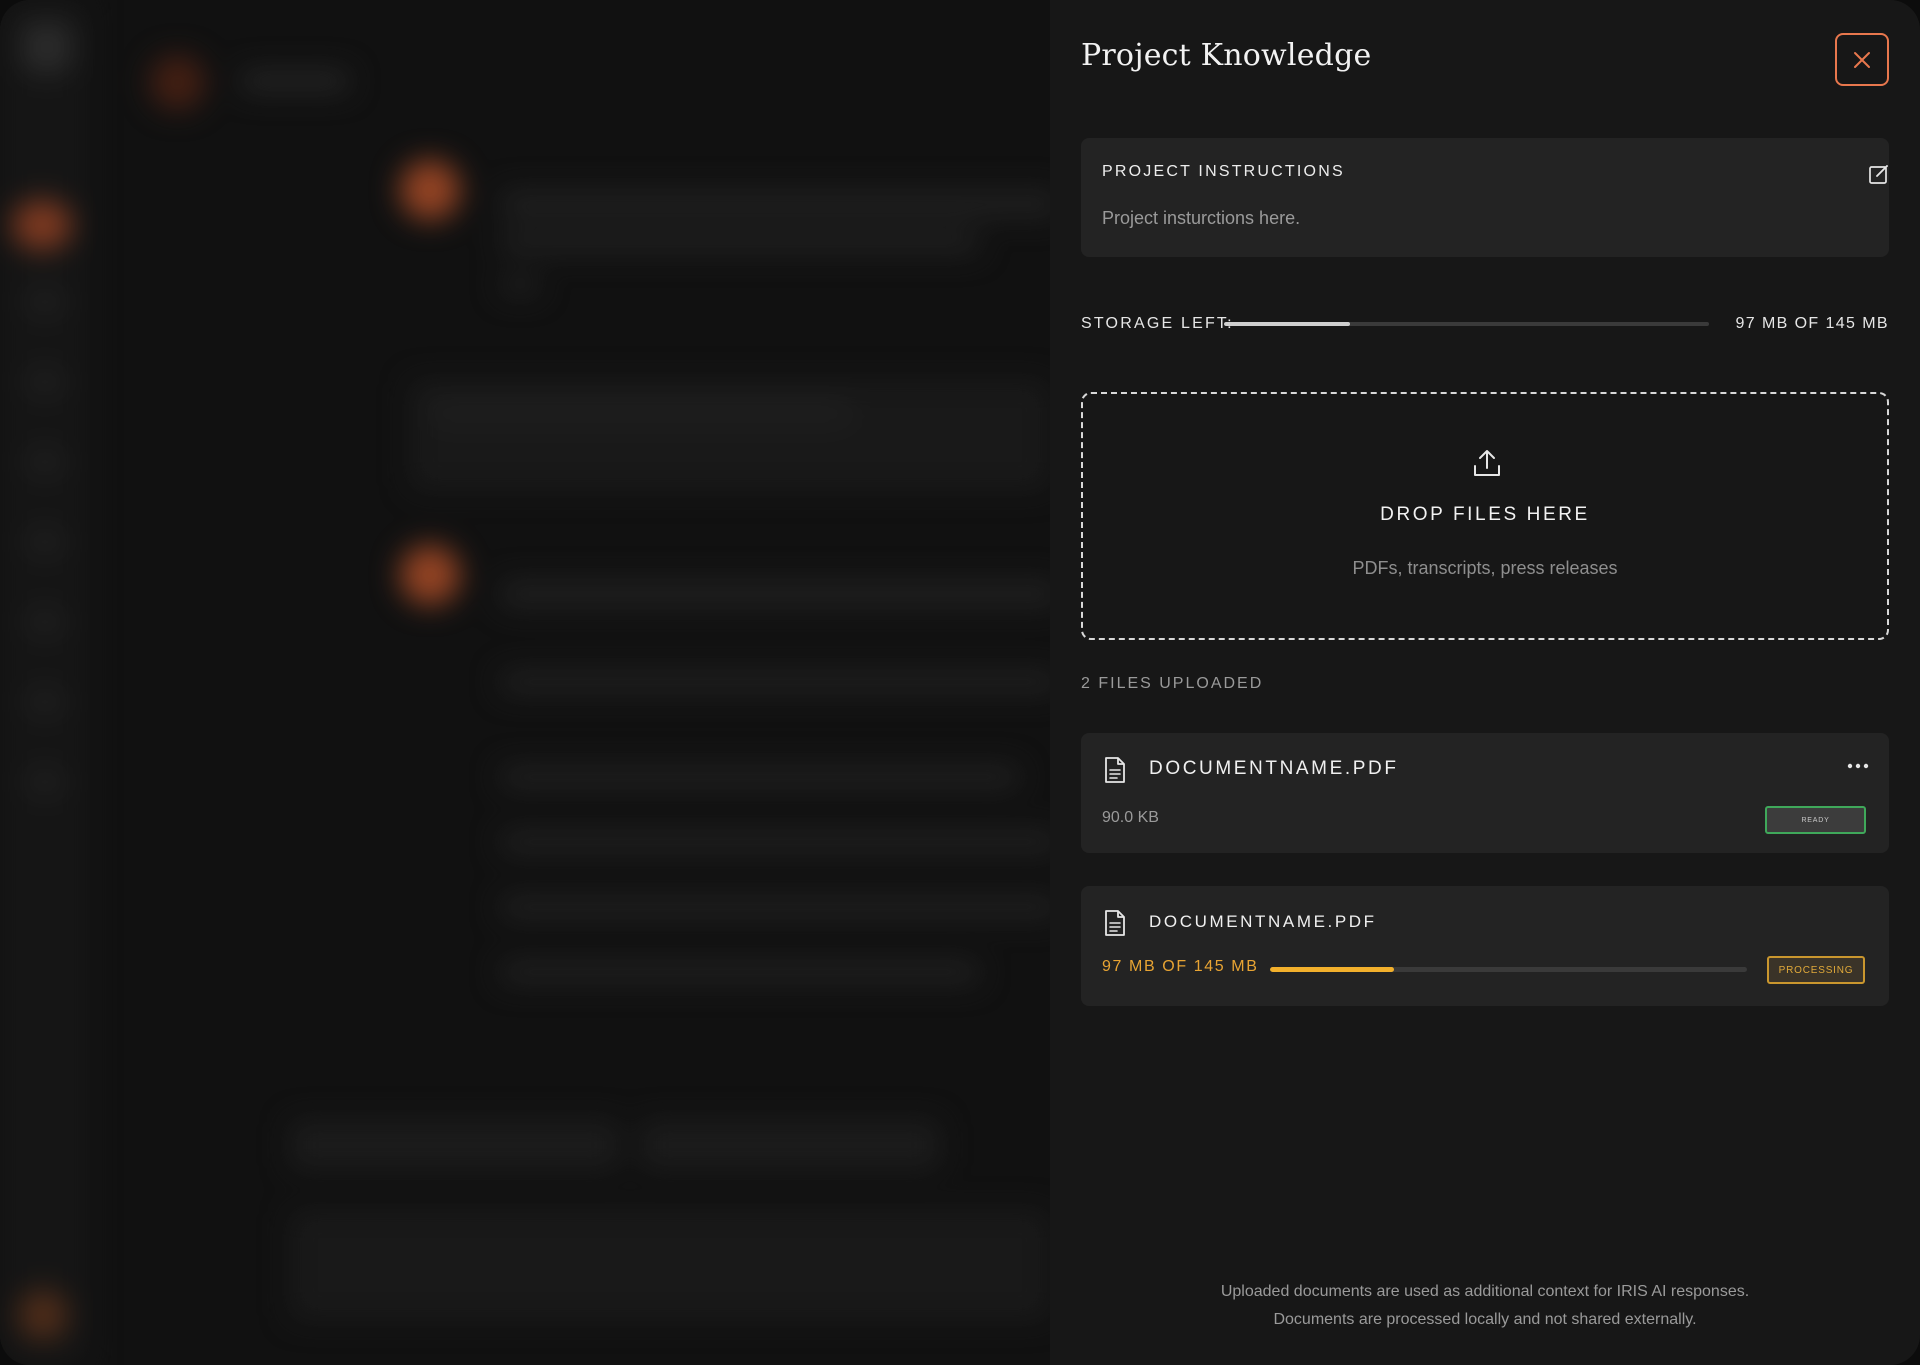 The height and width of the screenshot is (1365, 1920). What do you see at coordinates (1508, 969) in the screenshot?
I see `upload-progress-bar` at bounding box center [1508, 969].